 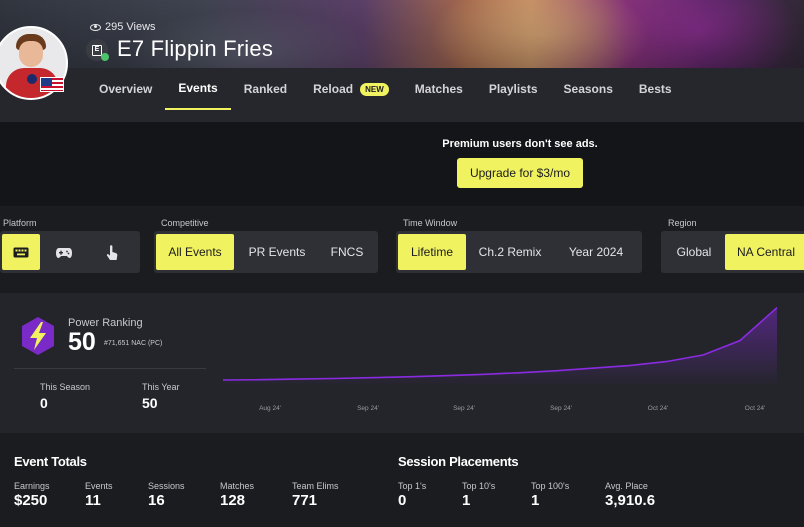 I want to click on tab-playlists: Playlists, so click(x=513, y=89).